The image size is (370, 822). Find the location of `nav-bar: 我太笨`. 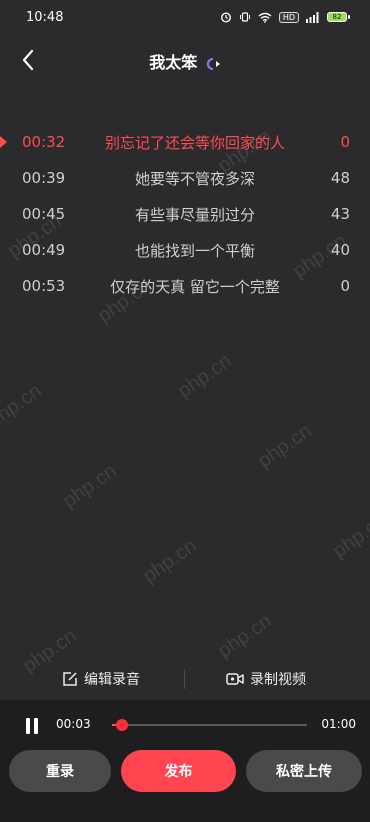

nav-bar: 我太笨 is located at coordinates (185, 60).